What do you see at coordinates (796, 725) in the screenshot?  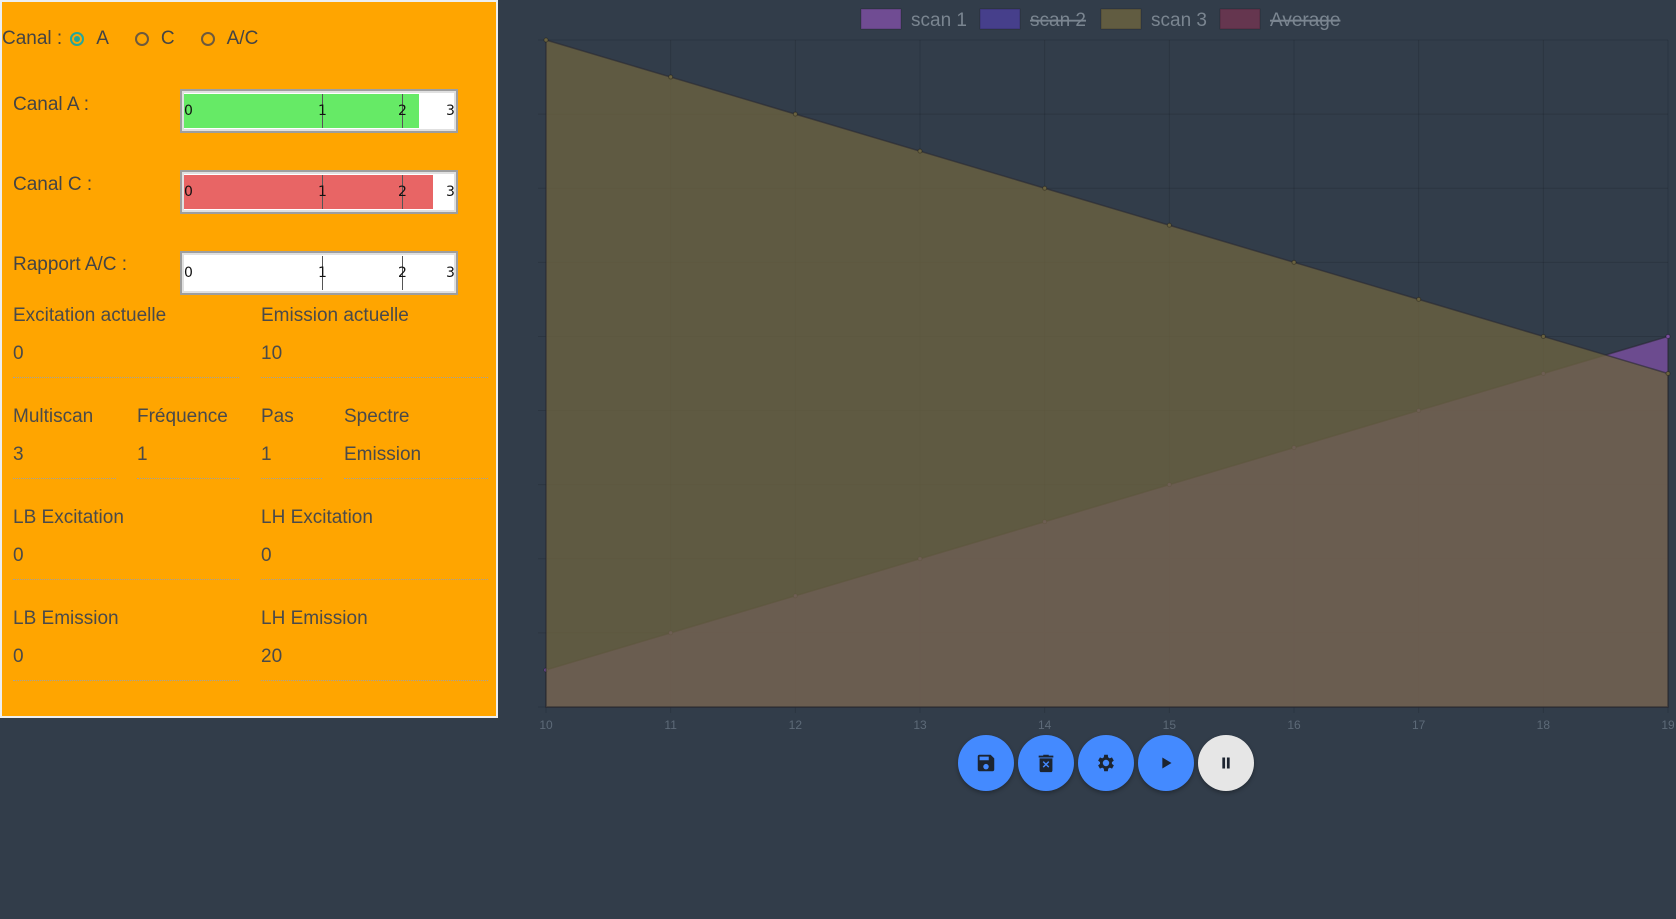 I see `x-tick-label: 12` at bounding box center [796, 725].